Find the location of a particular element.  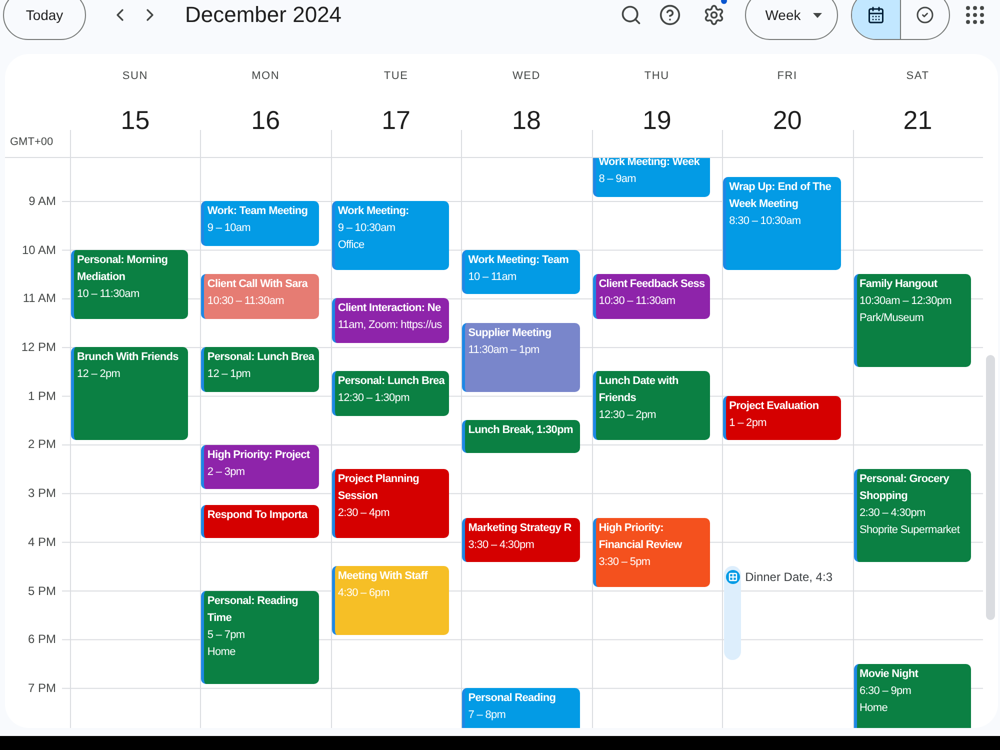

timezone-label: GMT+00 is located at coordinates (32, 142).